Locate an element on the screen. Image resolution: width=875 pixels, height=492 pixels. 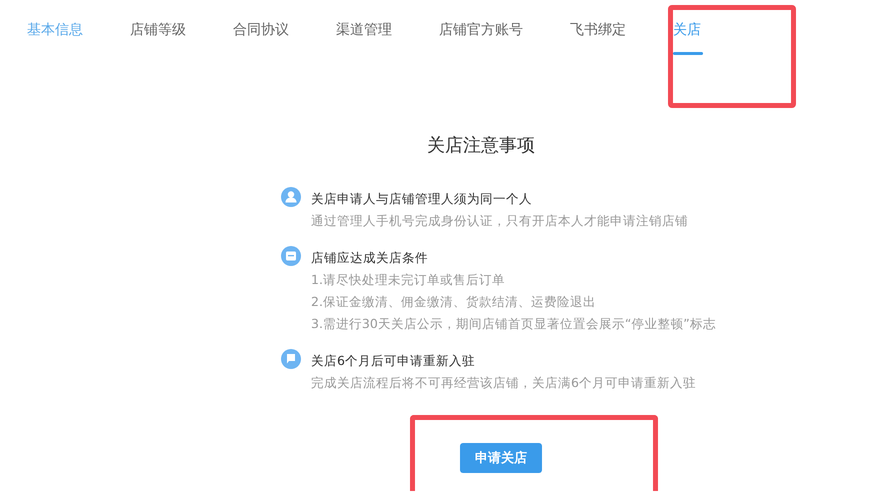
notice-heading: 关店申请人与店铺管理人须为同一个人 is located at coordinates (422, 198).